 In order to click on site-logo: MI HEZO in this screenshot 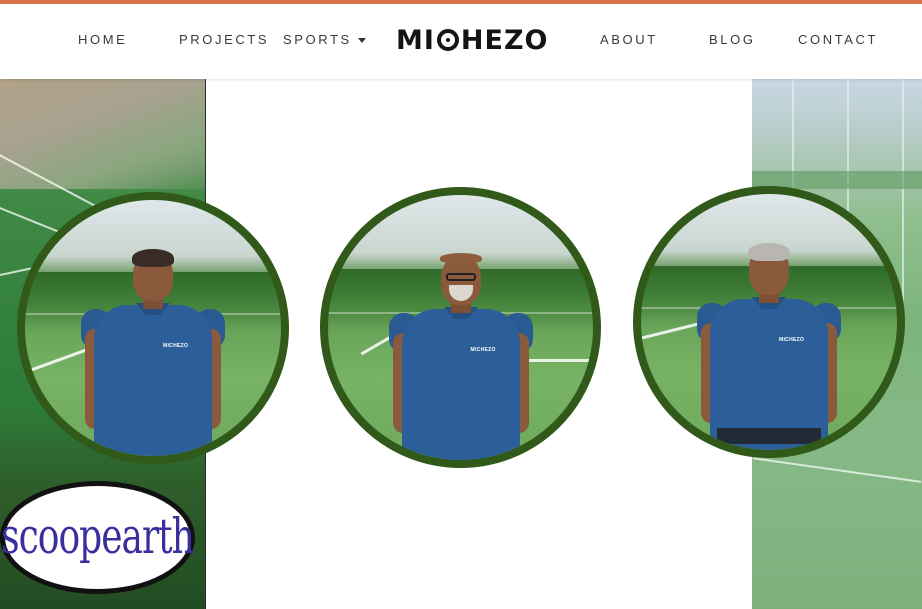, I will do `click(472, 40)`.